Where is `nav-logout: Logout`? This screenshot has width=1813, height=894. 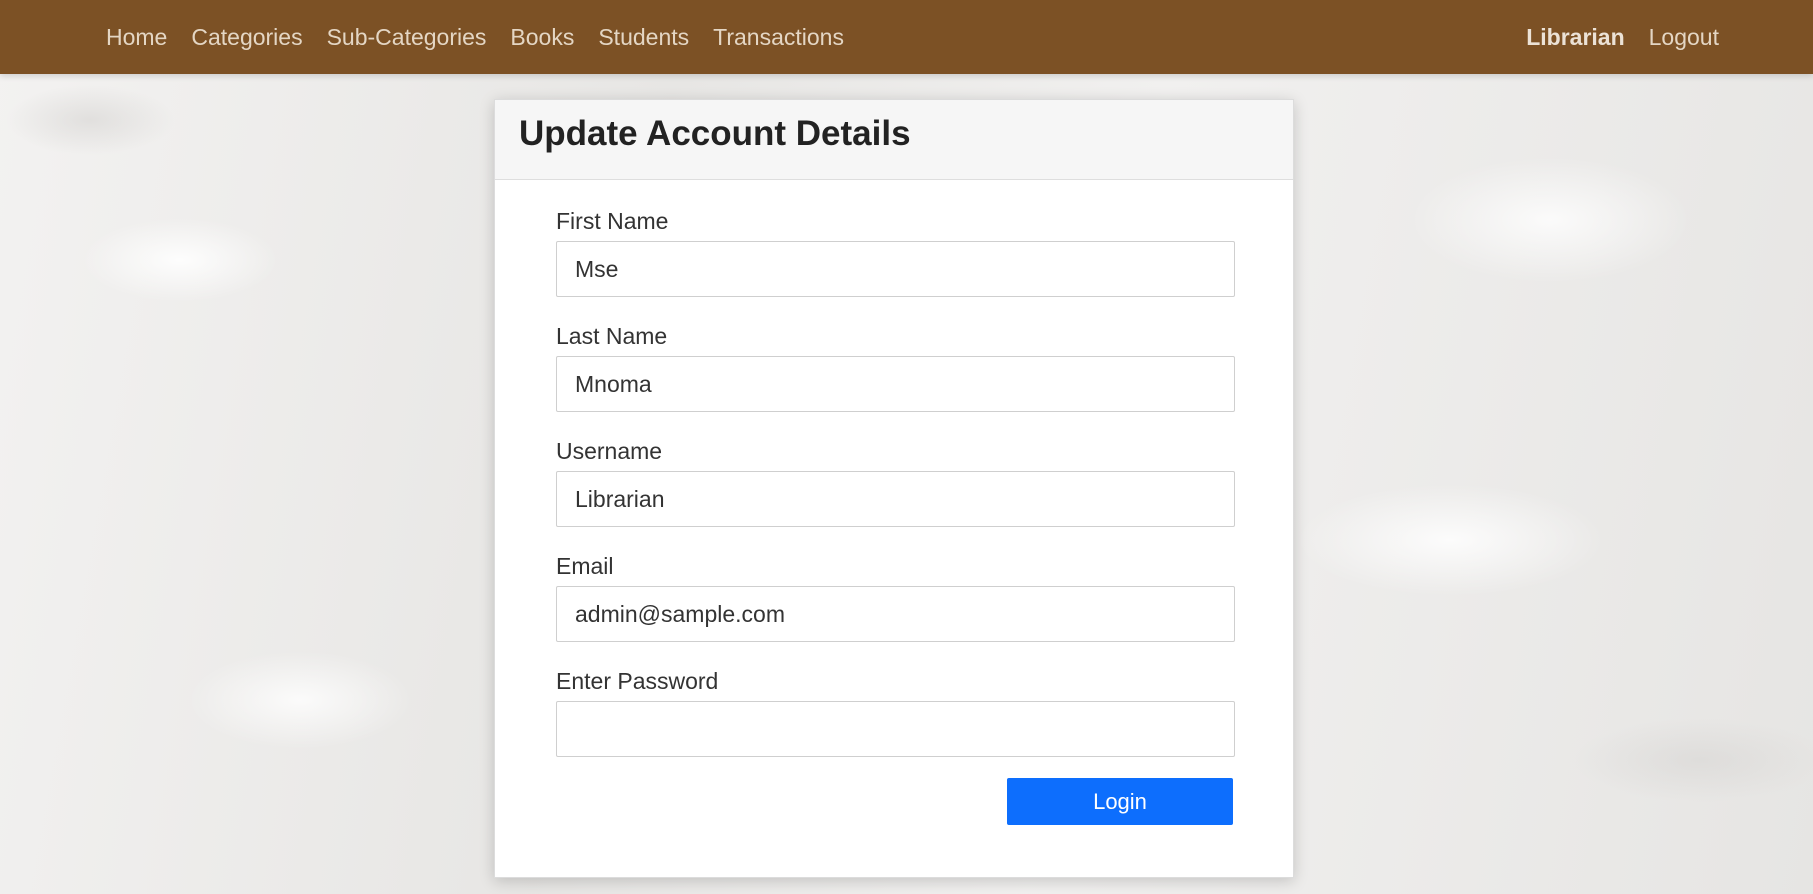 nav-logout: Logout is located at coordinates (1684, 37).